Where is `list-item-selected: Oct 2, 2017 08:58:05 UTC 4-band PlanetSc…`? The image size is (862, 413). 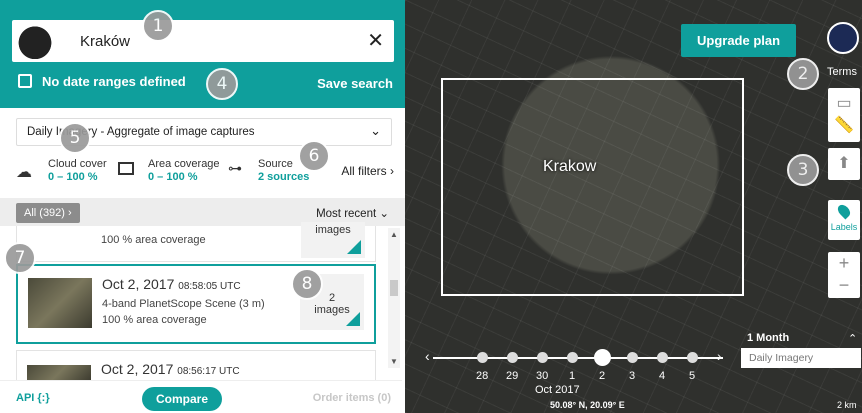 list-item-selected: Oct 2, 2017 08:58:05 UTC 4-band PlanetSc… is located at coordinates (196, 304).